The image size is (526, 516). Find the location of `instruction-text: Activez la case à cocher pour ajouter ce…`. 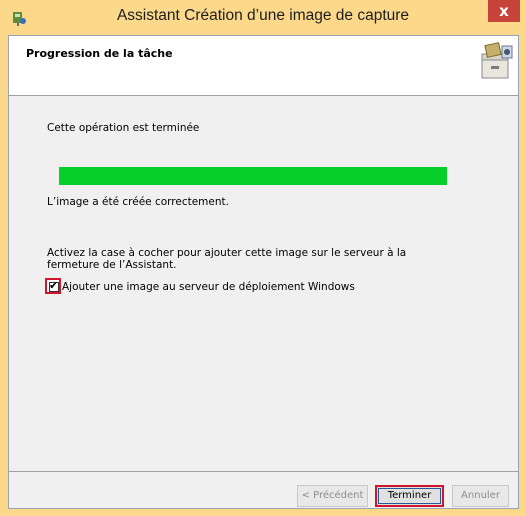

instruction-text: Activez la case à cocher pour ajouter ce… is located at coordinates (227, 259).